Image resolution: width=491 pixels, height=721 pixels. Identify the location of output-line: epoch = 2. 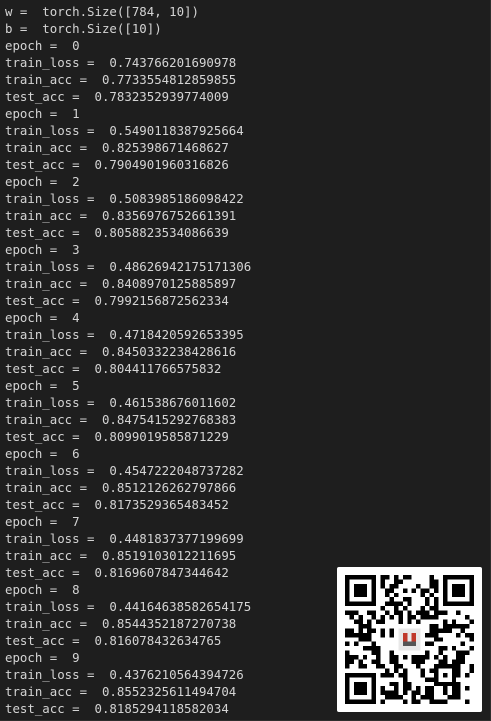
(42, 181).